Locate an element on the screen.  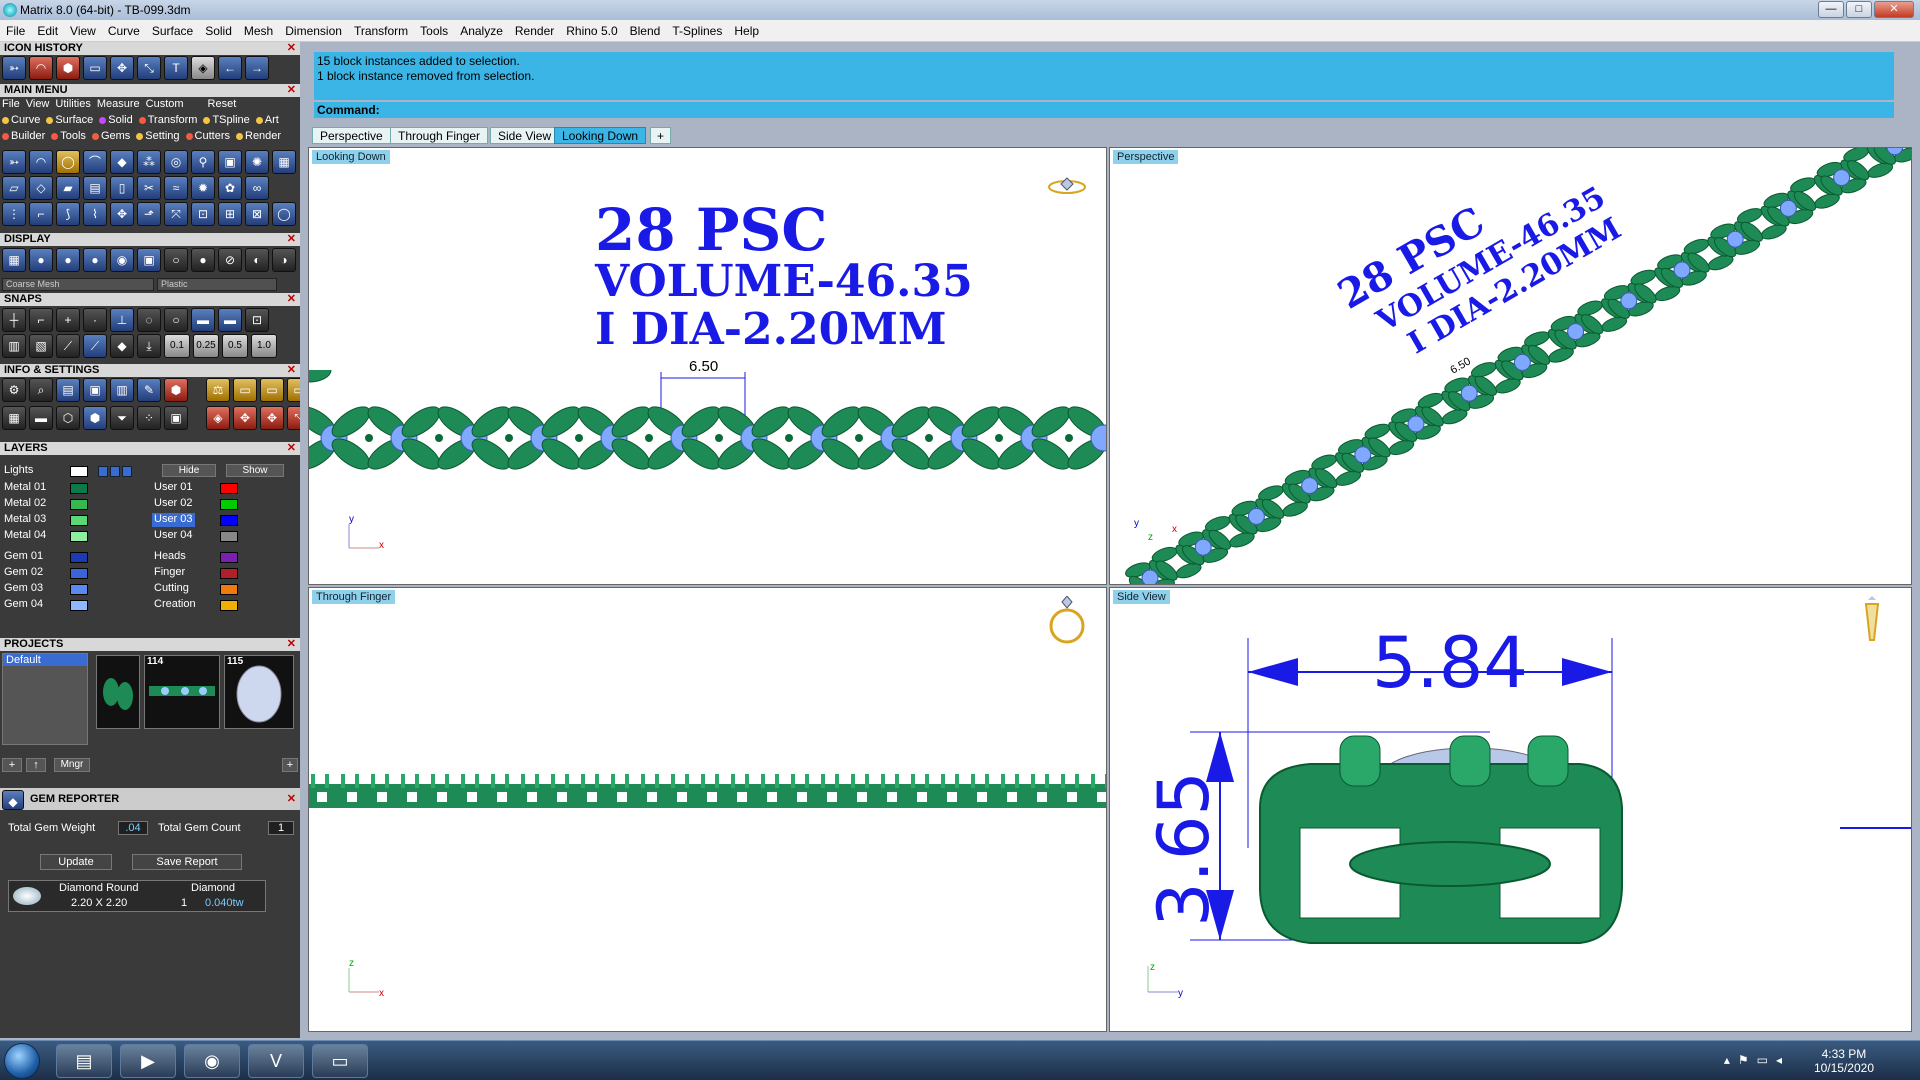
tool-i-icon: ⊞ is located at coordinates (230, 214).